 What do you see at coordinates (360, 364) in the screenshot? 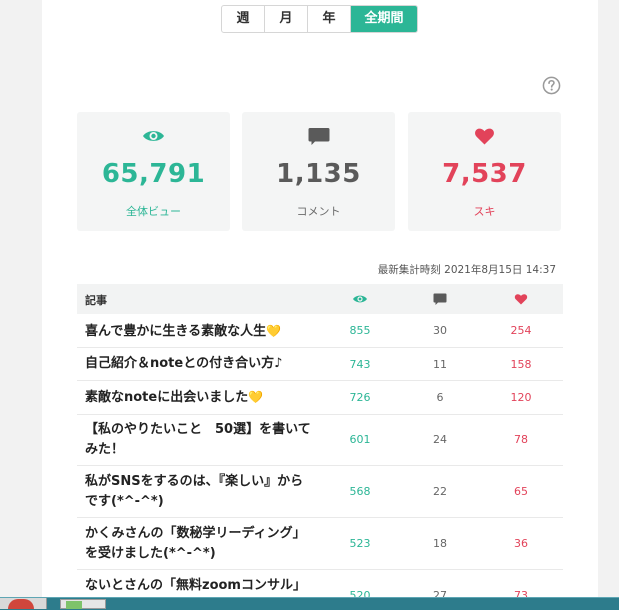
I see `row-views: 743` at bounding box center [360, 364].